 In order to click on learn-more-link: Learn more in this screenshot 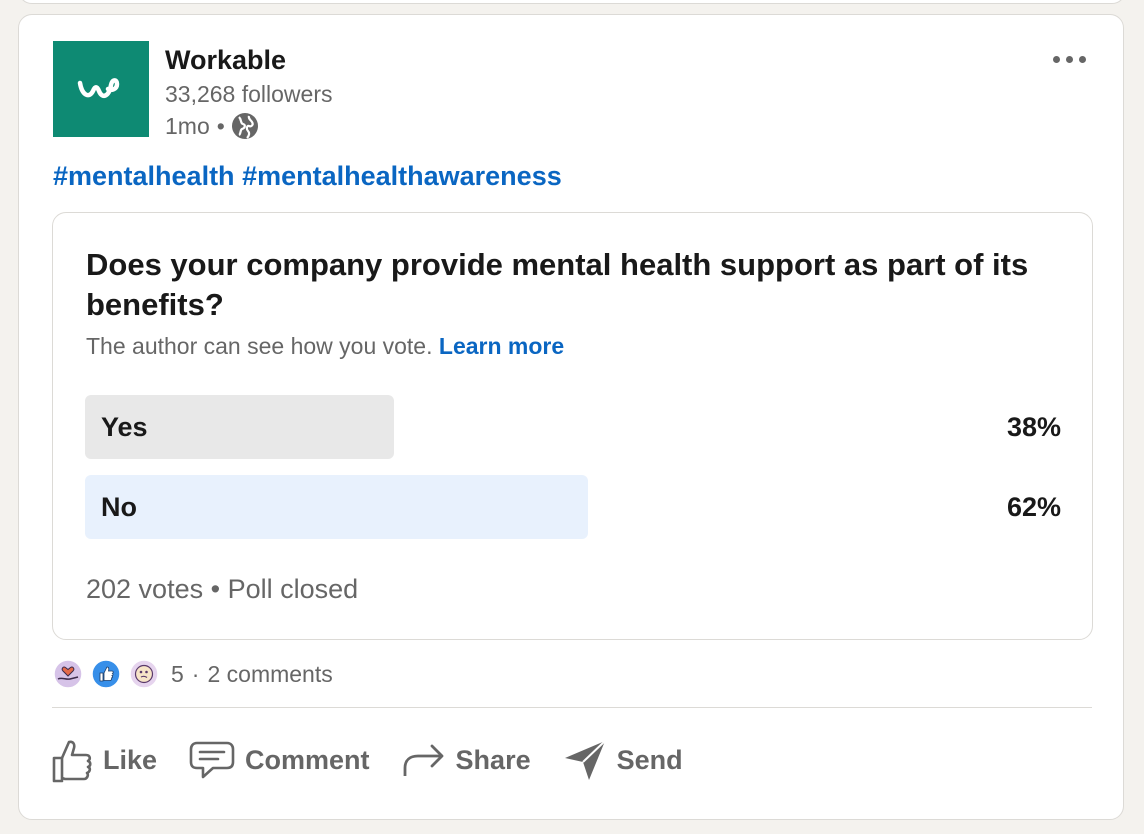, I will do `click(501, 346)`.